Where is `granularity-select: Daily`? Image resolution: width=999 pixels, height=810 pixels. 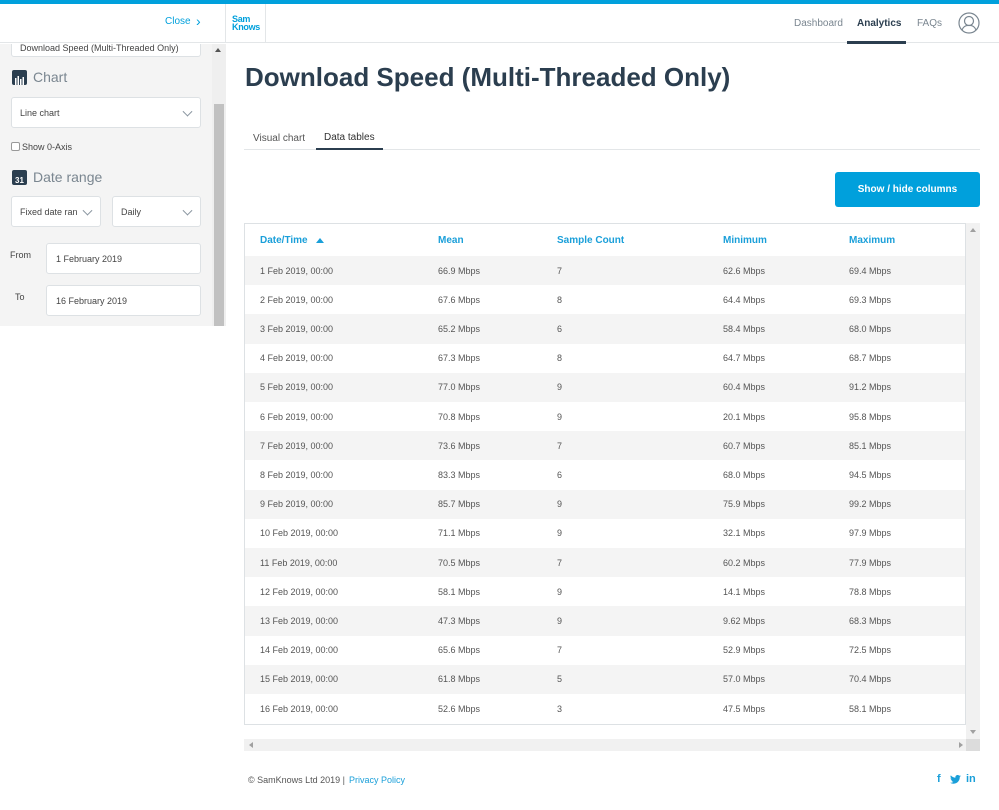
granularity-select: Daily is located at coordinates (156, 211).